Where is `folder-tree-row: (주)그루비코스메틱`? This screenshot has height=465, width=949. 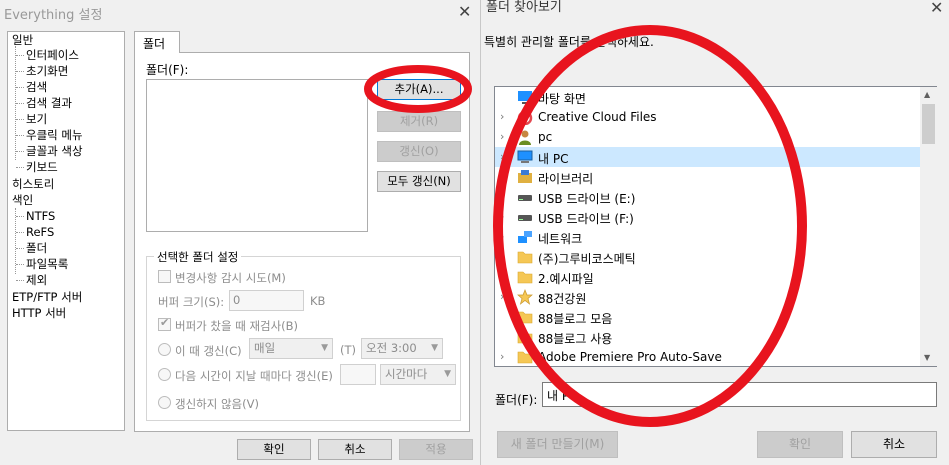 folder-tree-row: (주)그루비코스메틱 is located at coordinates (707, 257).